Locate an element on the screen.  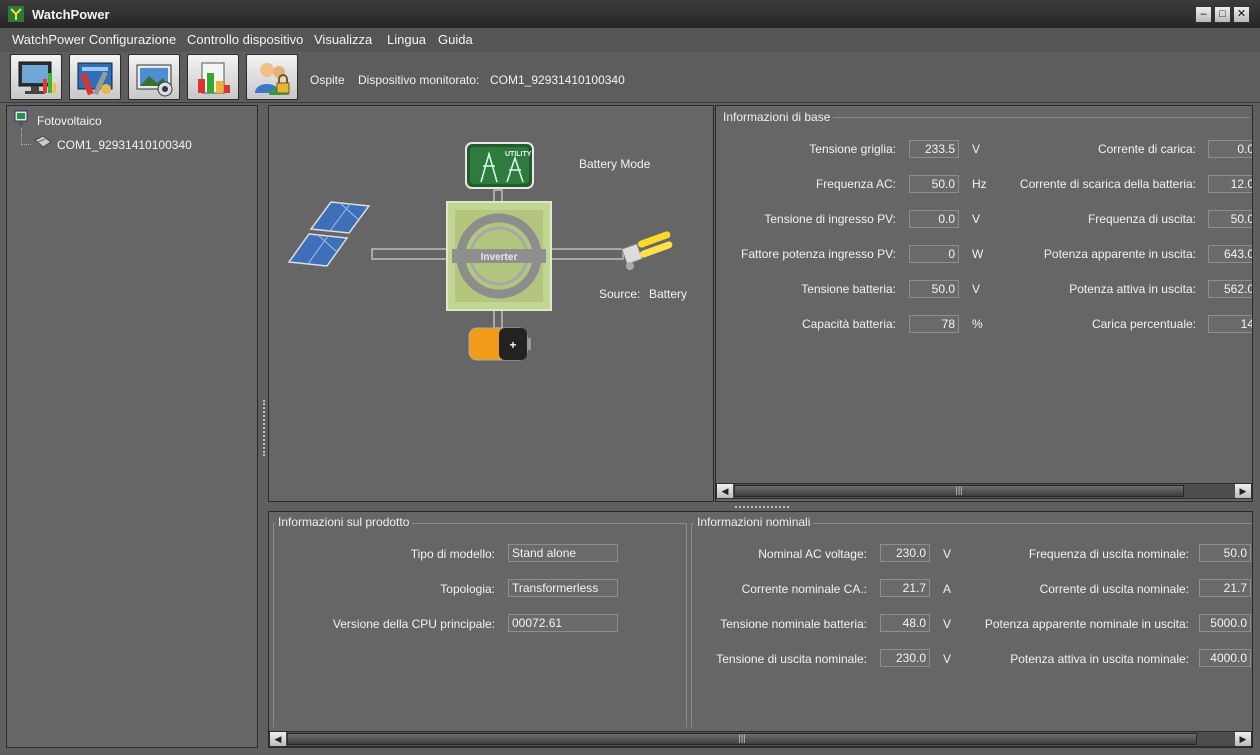
nominal-output-current-label: Corrente di uscita nominale: is located at coordinates (1114, 589).